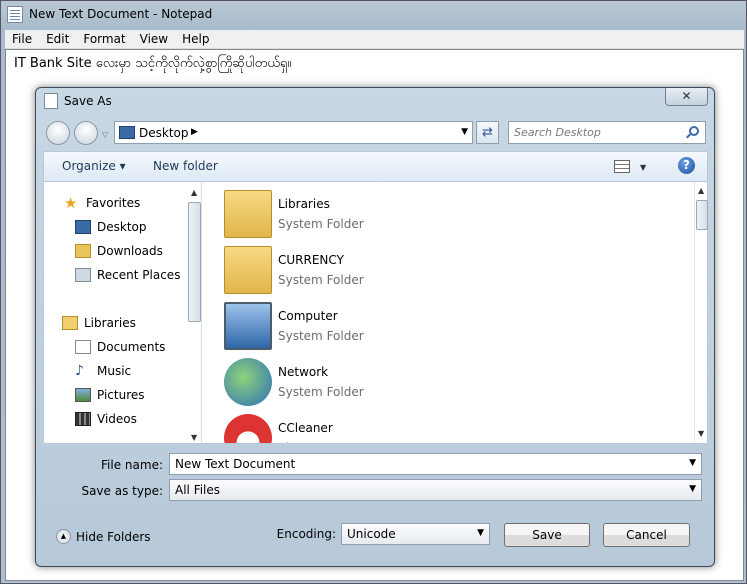  Describe the element at coordinates (86, 133) in the screenshot. I see `forward-button` at that location.